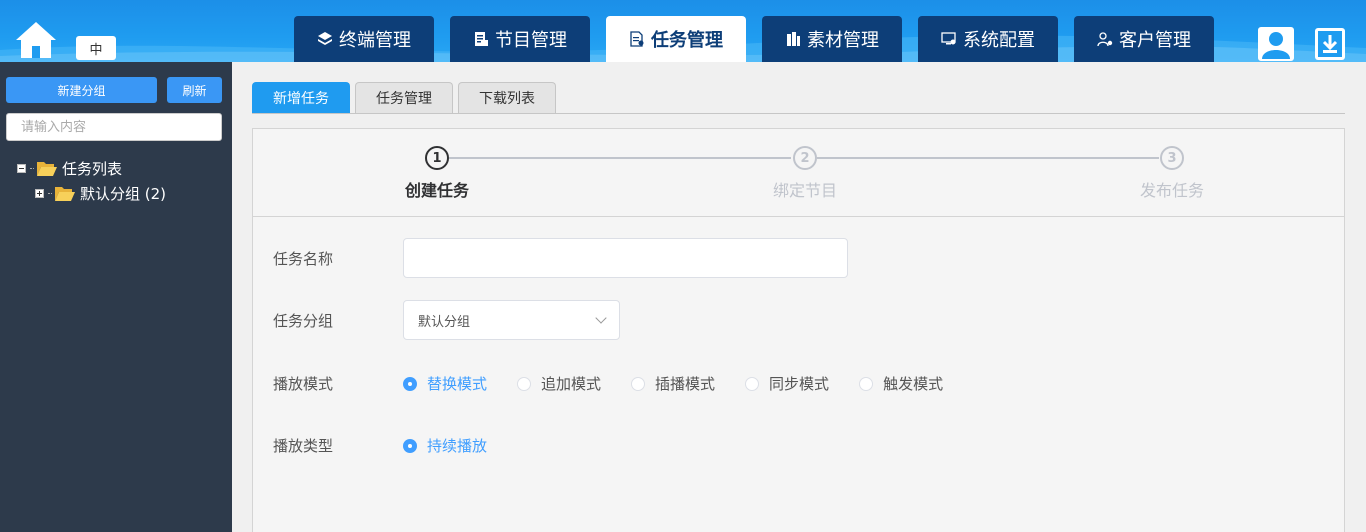  Describe the element at coordinates (687, 40) in the screenshot. I see `nav-label: 任务管理` at that location.